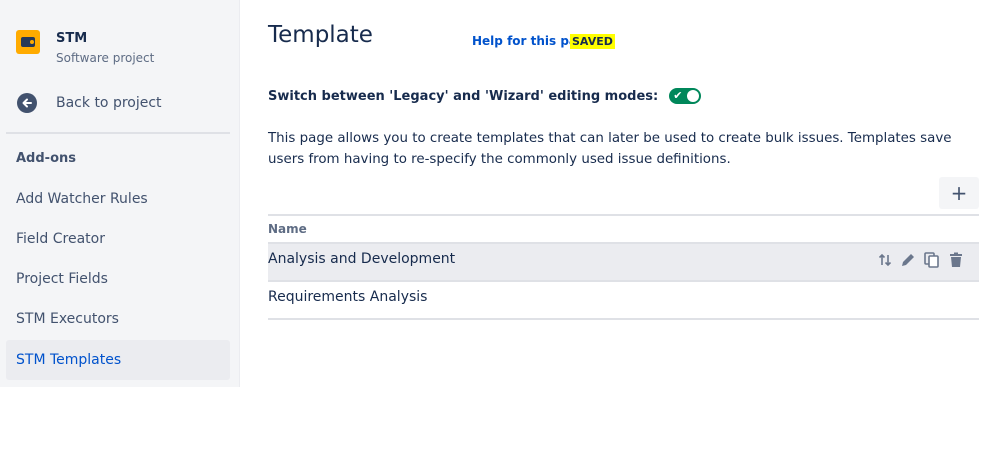 Image resolution: width=989 pixels, height=450 pixels. What do you see at coordinates (287, 229) in the screenshot?
I see `column-header-name: Name` at bounding box center [287, 229].